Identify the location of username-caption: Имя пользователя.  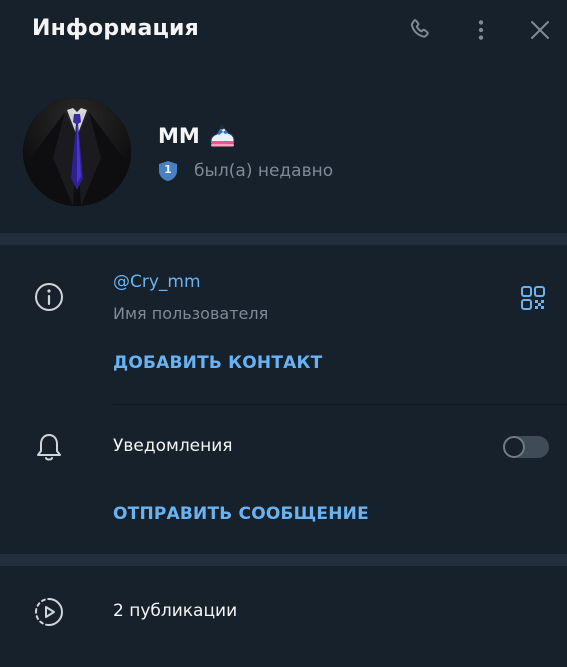
(191, 313).